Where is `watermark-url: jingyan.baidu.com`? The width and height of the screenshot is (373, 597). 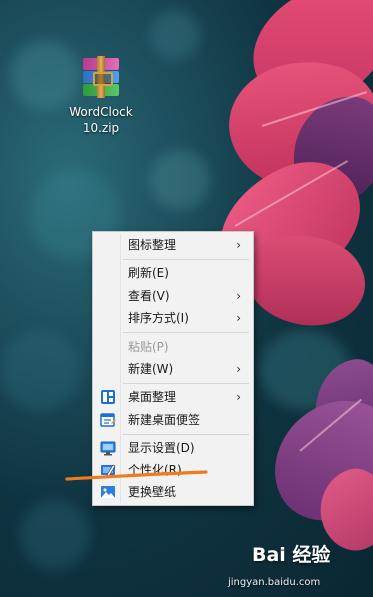 watermark-url: jingyan.baidu.com is located at coordinates (274, 582).